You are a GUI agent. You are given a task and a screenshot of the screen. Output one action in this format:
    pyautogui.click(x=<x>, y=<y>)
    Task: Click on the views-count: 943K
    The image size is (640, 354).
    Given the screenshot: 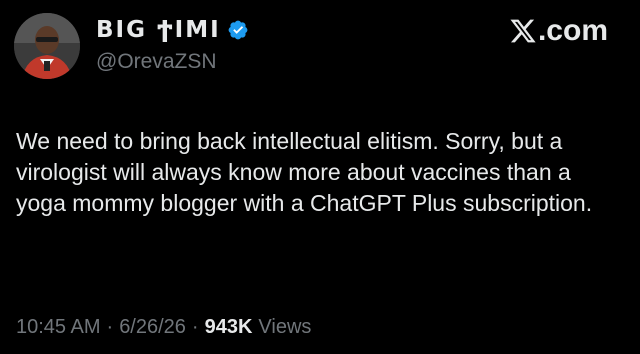 What is the action you would take?
    pyautogui.click(x=229, y=327)
    